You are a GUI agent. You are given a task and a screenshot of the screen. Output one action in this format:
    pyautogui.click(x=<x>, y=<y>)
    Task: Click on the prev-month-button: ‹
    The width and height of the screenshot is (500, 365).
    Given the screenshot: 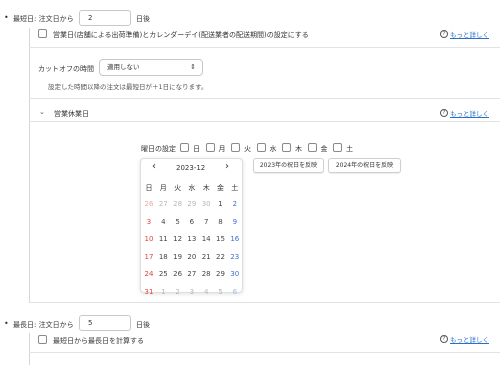 What is the action you would take?
    pyautogui.click(x=154, y=166)
    